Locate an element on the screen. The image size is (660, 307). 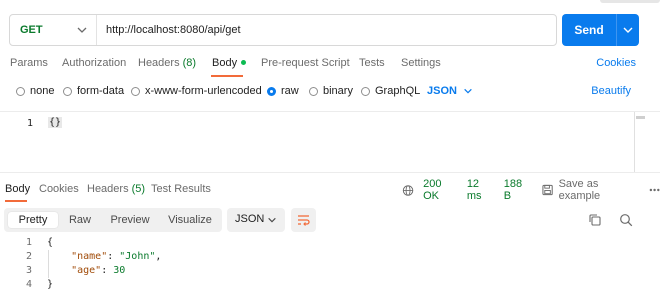
search-icon is located at coordinates (626, 220).